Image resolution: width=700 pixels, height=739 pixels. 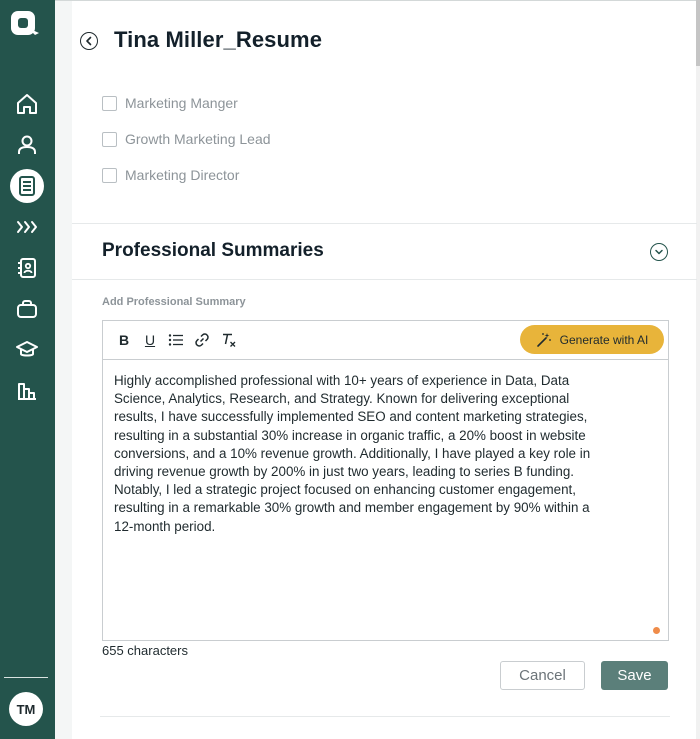 I want to click on content-gutter, so click(x=63, y=369).